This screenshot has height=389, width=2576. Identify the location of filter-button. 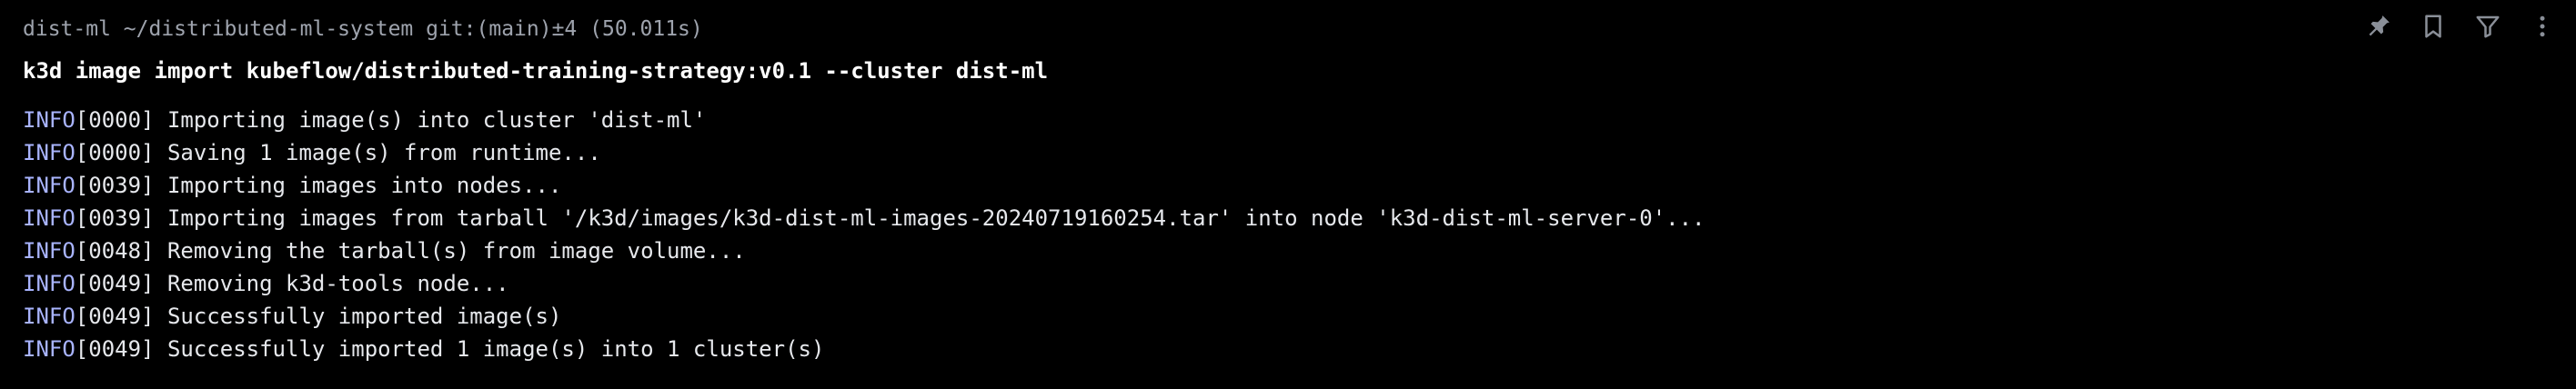
(2487, 26).